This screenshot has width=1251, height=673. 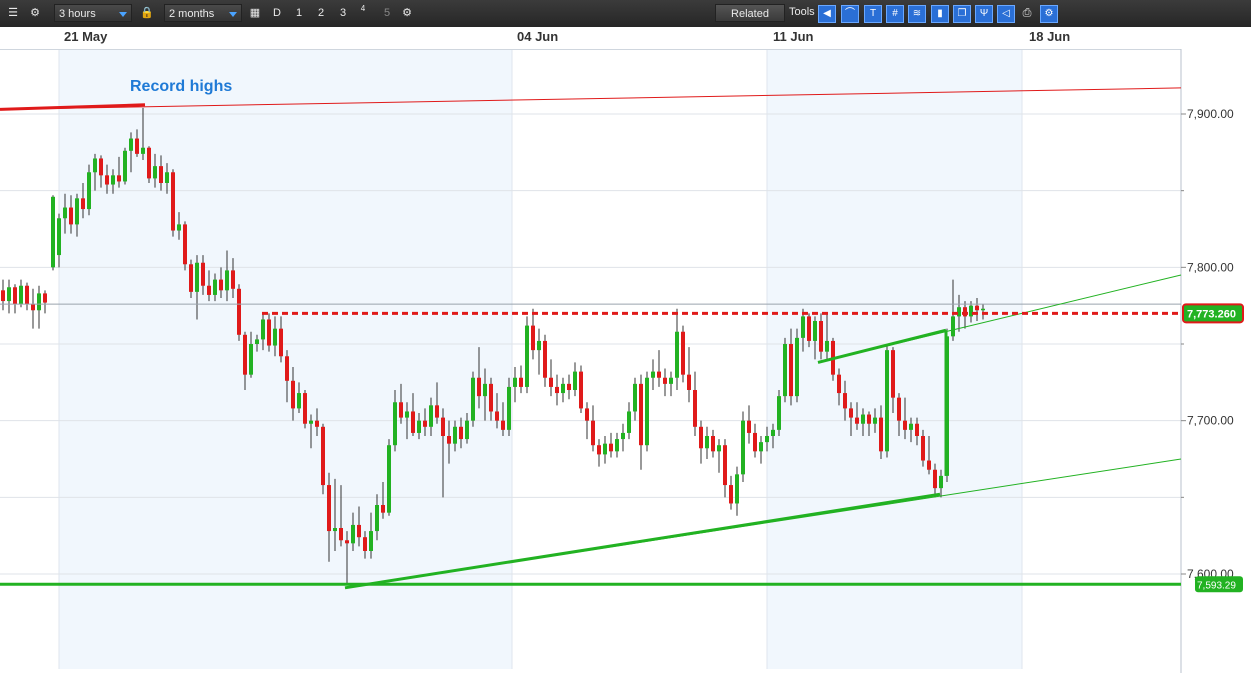 What do you see at coordinates (1216, 585) in the screenshot?
I see `support-price-label: 7,593.29` at bounding box center [1216, 585].